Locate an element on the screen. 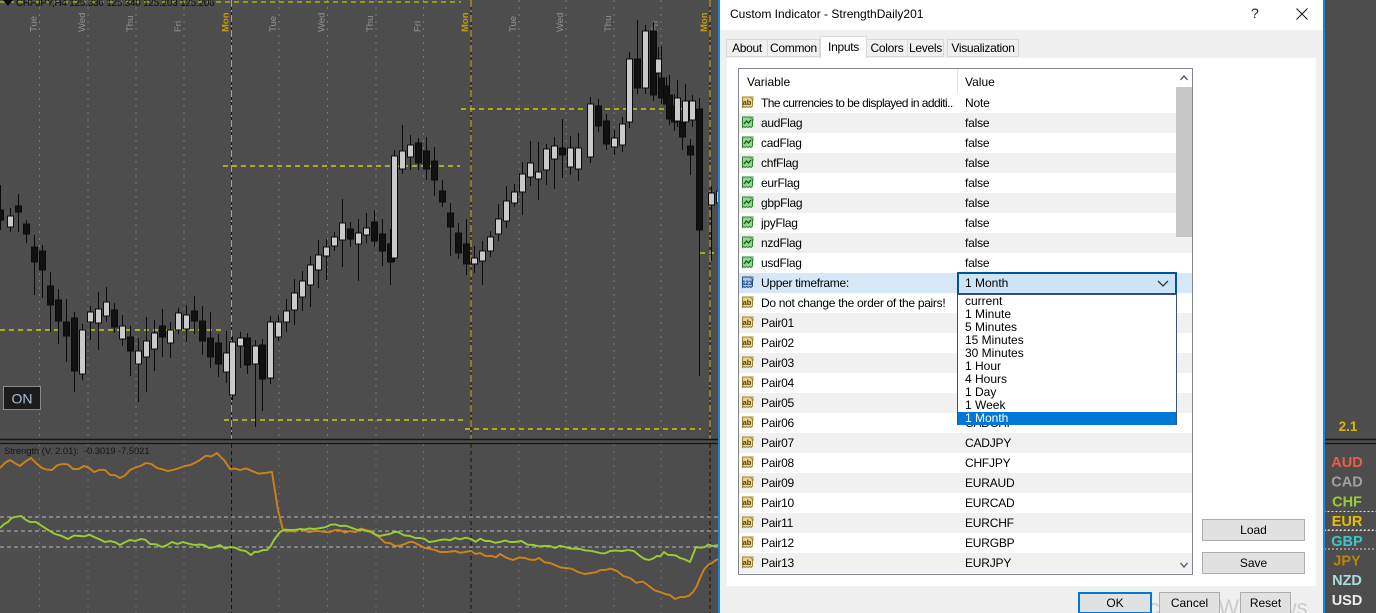  svg-text: JPY is located at coordinates (1347, 562).